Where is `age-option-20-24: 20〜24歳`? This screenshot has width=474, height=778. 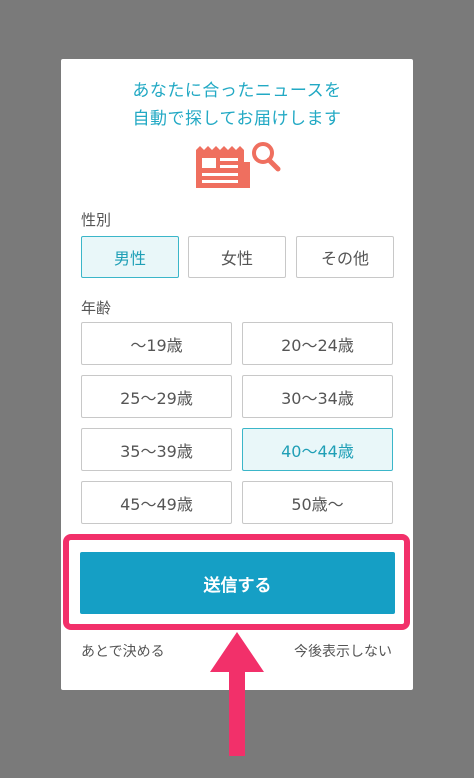 age-option-20-24: 20〜24歳 is located at coordinates (317, 343).